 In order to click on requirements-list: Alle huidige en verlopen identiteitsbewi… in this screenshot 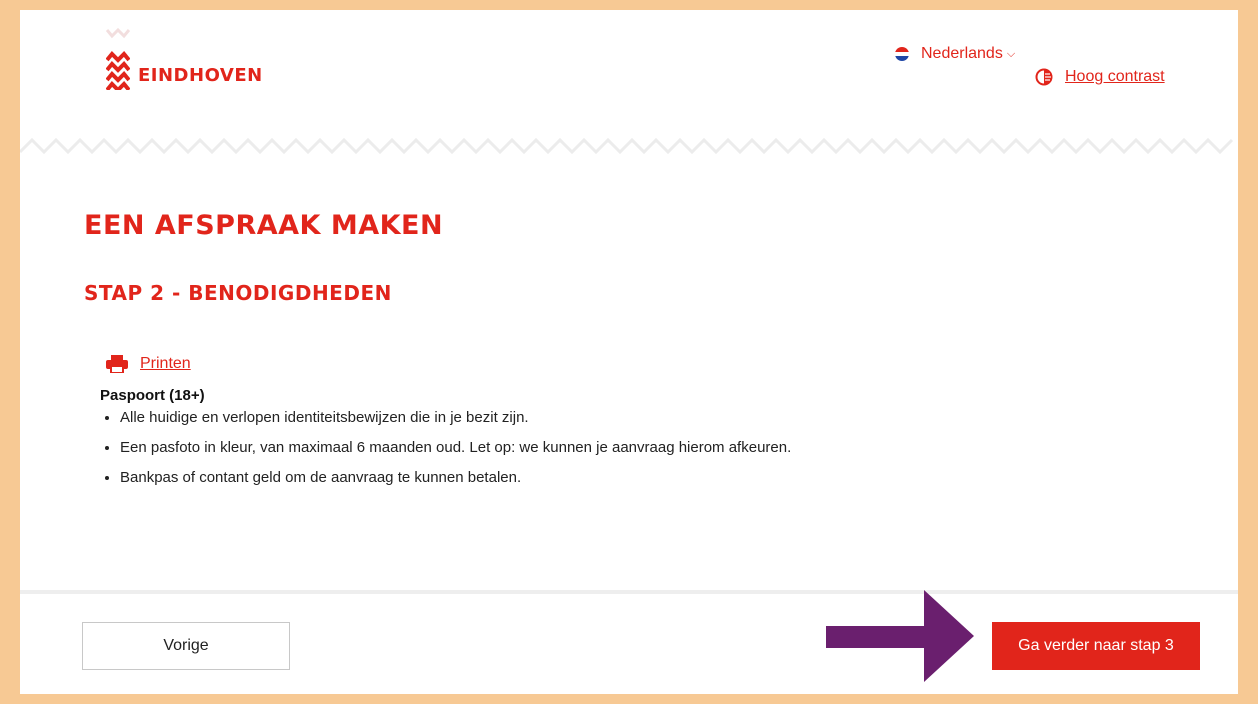, I will do `click(634, 447)`.